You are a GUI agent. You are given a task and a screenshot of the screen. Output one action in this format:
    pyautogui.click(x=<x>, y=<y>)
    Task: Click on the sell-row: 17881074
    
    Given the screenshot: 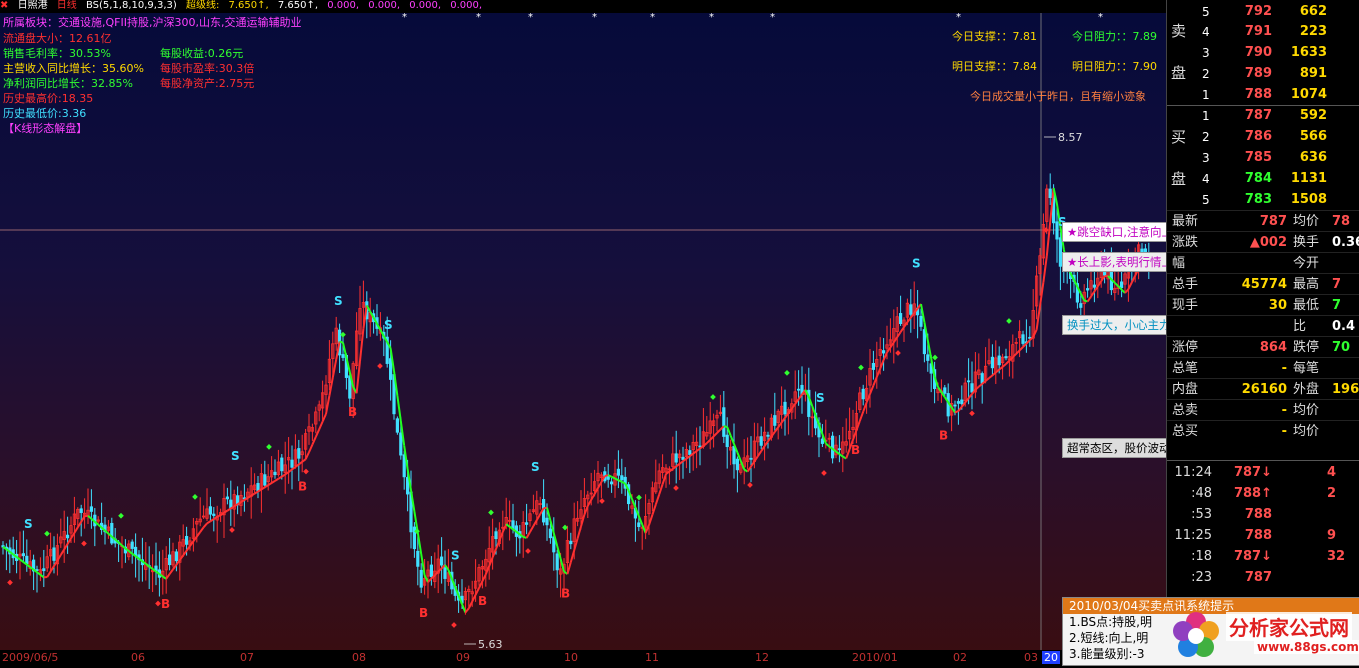 What is the action you would take?
    pyautogui.click(x=1263, y=95)
    